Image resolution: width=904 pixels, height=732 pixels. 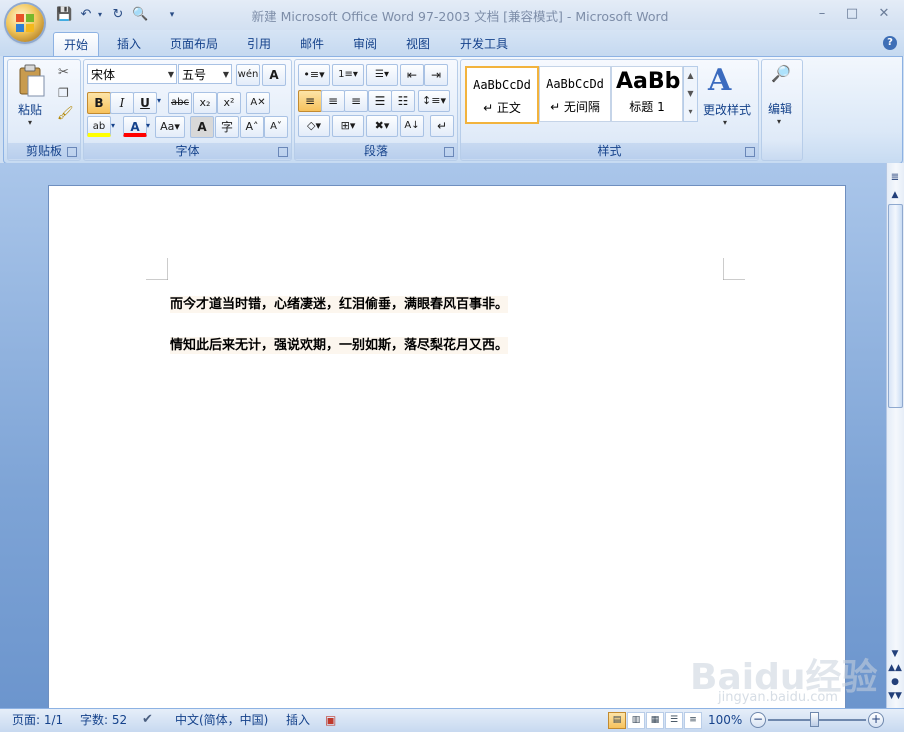 What do you see at coordinates (895, 696) in the screenshot?
I see `next-page-icon: ▼▼` at bounding box center [895, 696].